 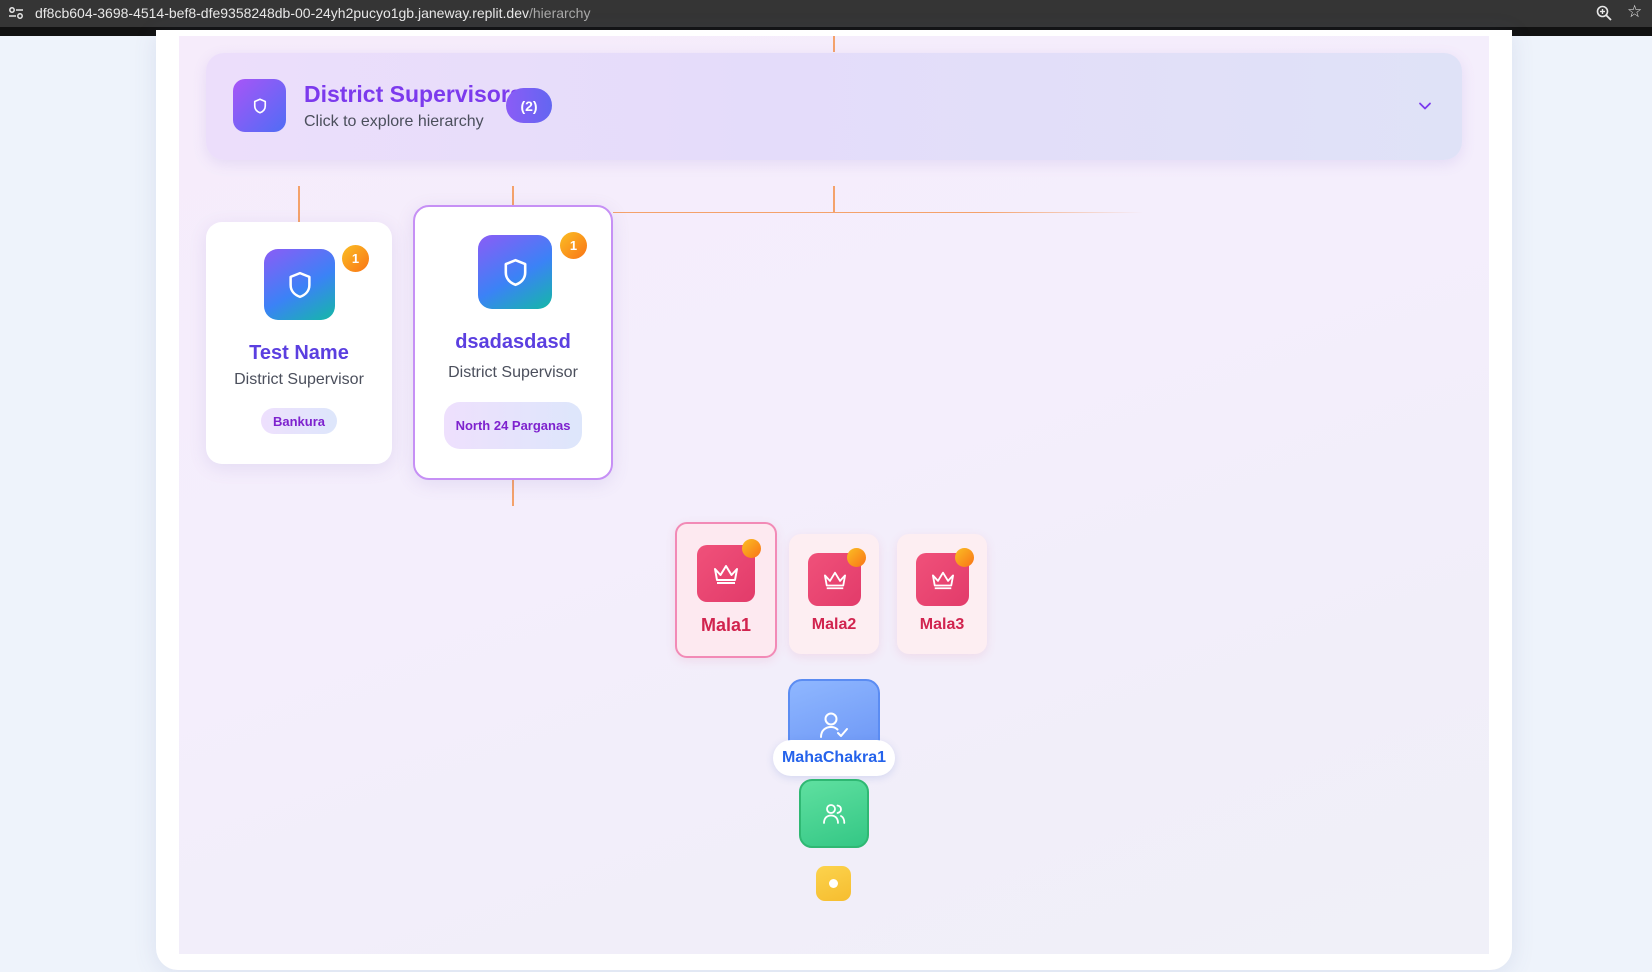 What do you see at coordinates (299, 353) in the screenshot?
I see `supervisor-name: Test Name` at bounding box center [299, 353].